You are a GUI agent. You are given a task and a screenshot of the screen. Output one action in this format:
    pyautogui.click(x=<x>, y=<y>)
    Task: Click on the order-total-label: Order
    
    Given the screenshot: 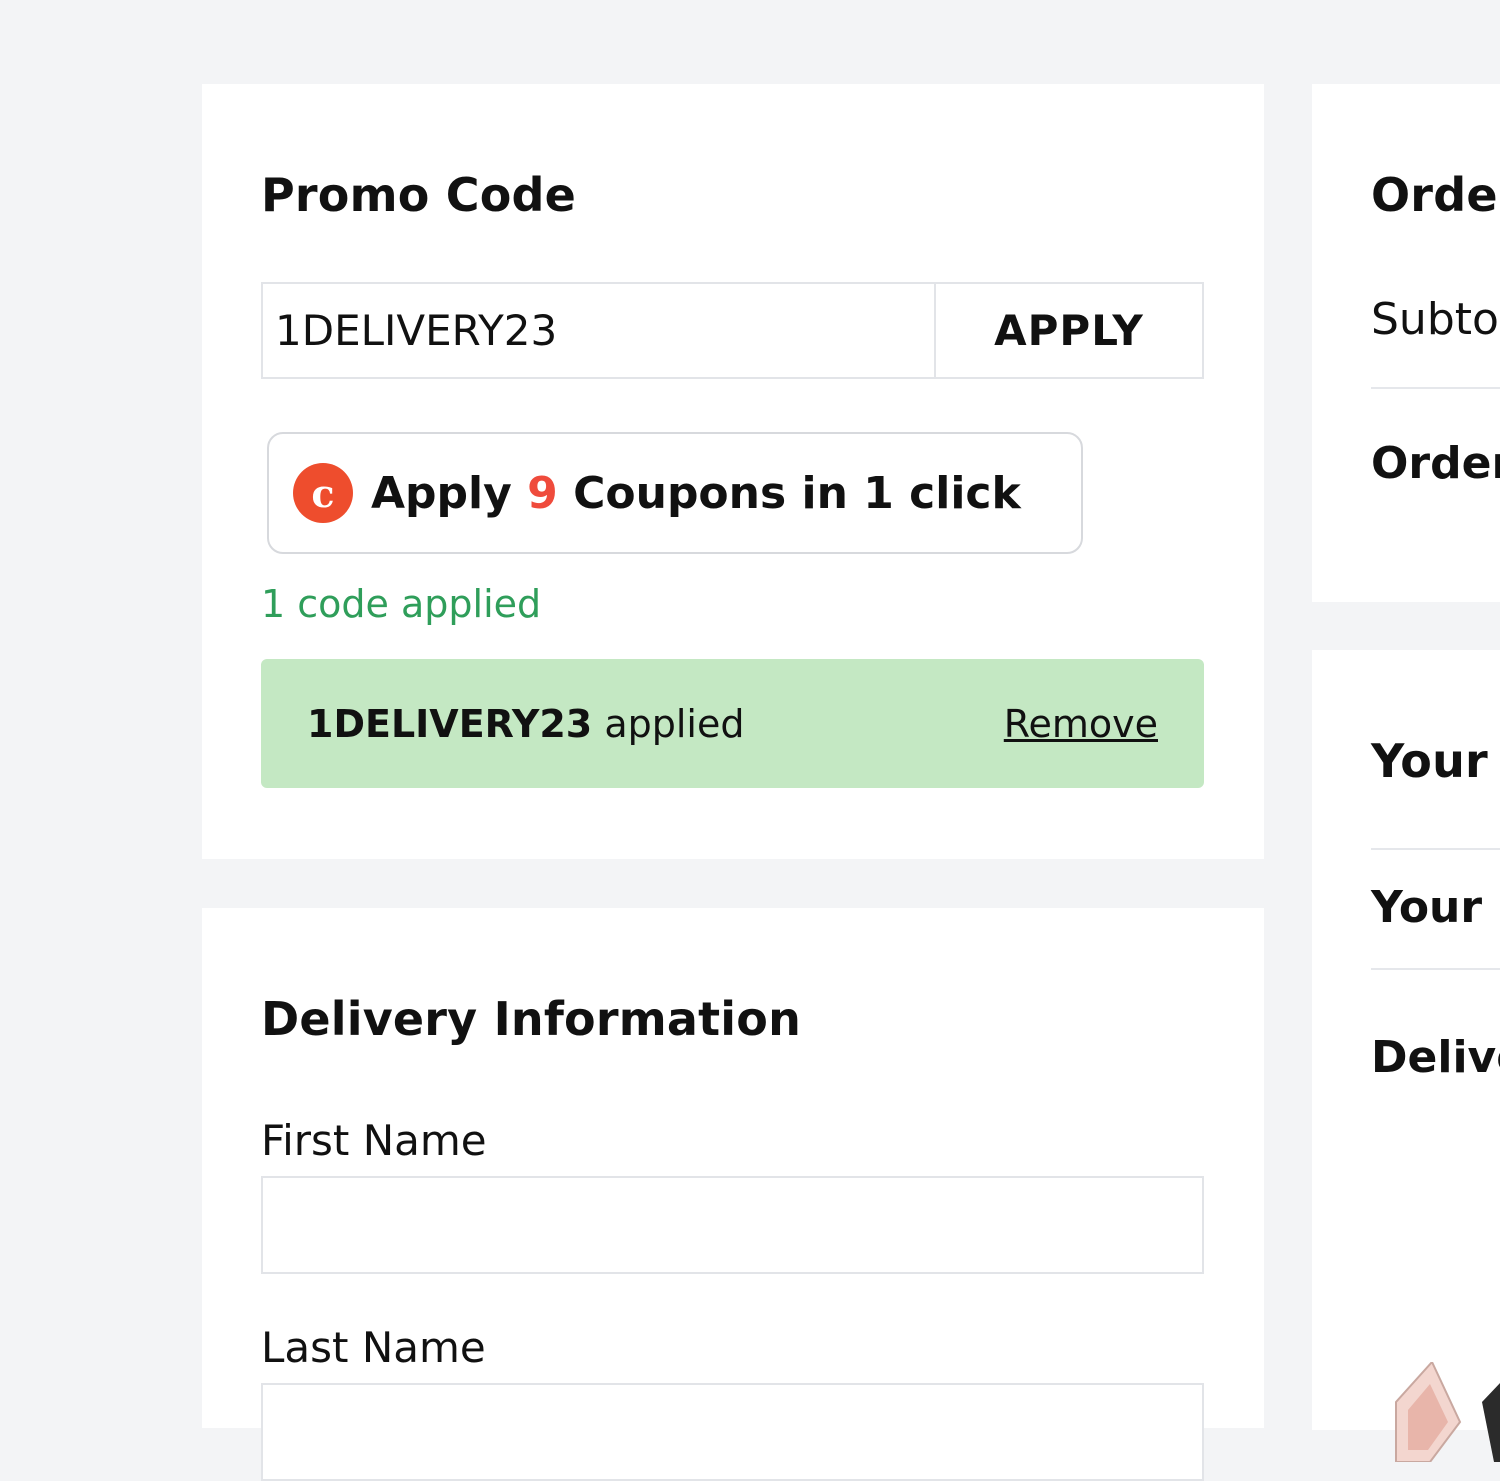 What is the action you would take?
    pyautogui.click(x=1435, y=463)
    